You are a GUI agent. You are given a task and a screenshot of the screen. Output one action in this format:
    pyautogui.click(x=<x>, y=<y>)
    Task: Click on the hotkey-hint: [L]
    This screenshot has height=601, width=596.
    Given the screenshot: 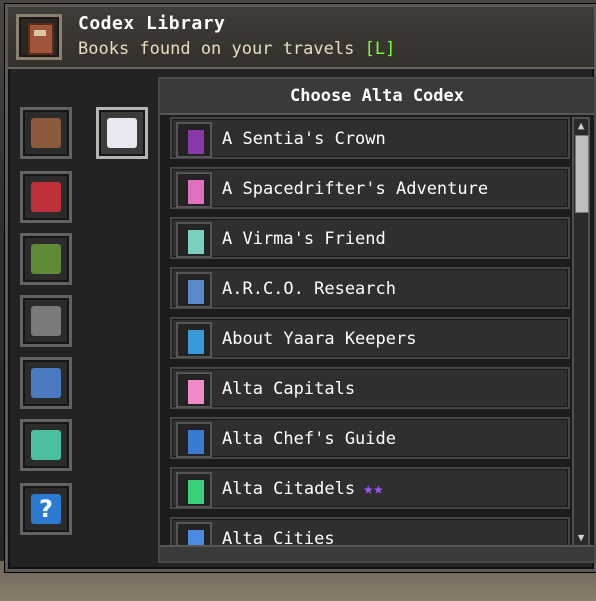 What is the action you would take?
    pyautogui.click(x=380, y=49)
    